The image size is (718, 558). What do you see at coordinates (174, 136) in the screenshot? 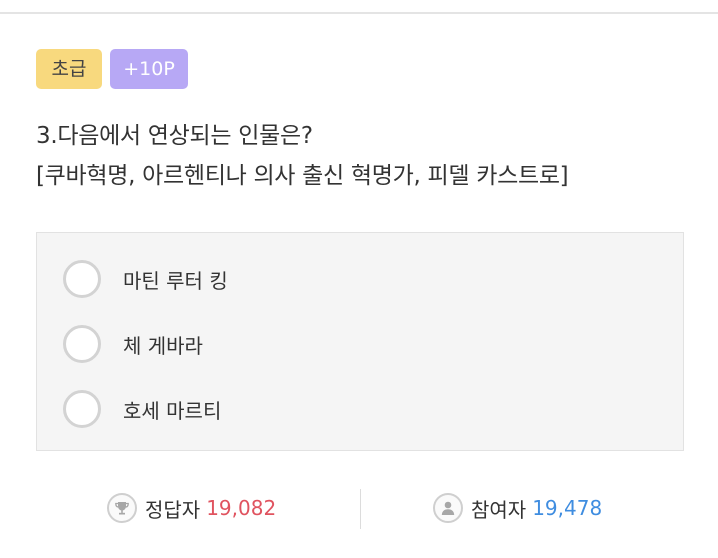
I see `question-title: 3.다음에서 연상되는 인물은?` at bounding box center [174, 136].